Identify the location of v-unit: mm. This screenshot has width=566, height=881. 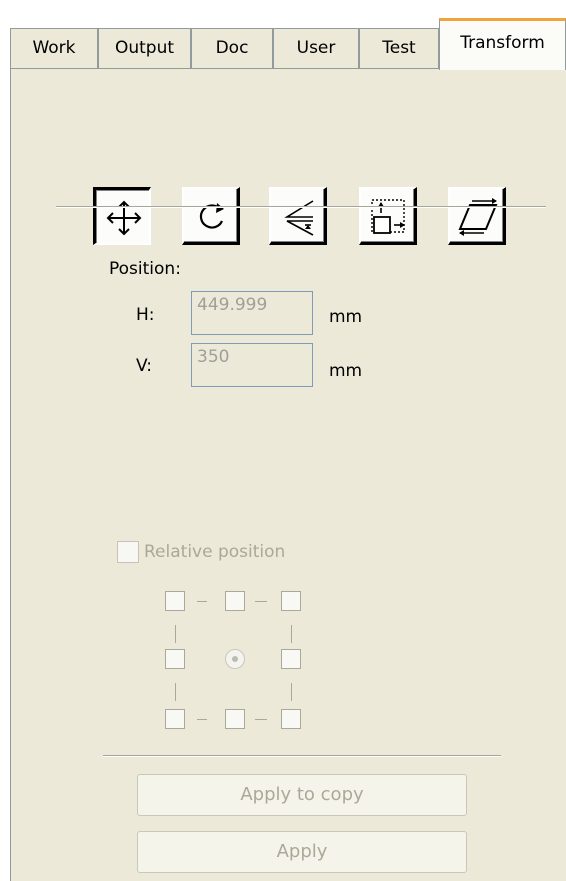
(346, 371).